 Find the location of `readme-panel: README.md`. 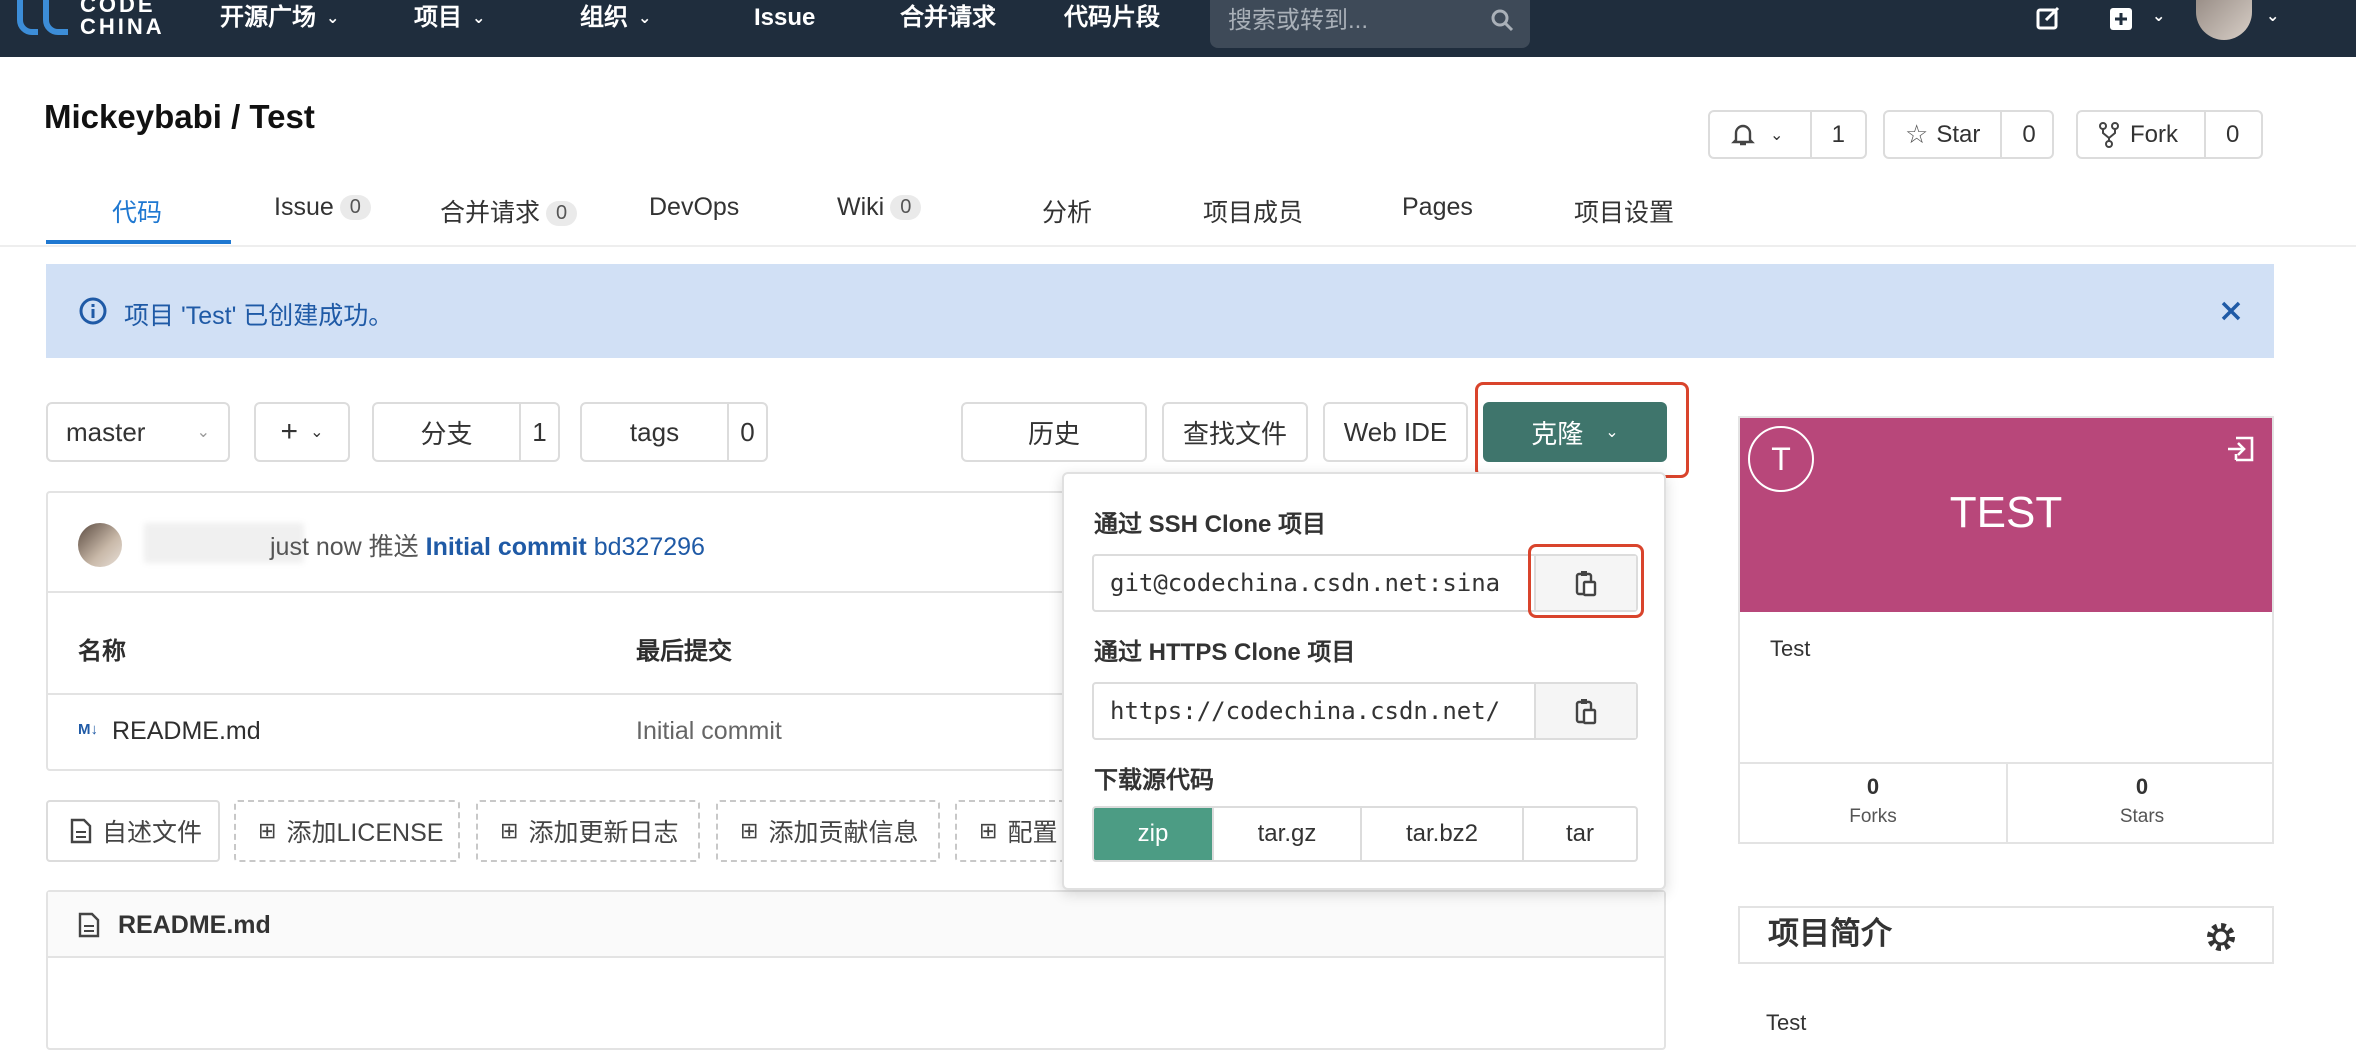

readme-panel: README.md is located at coordinates (856, 970).